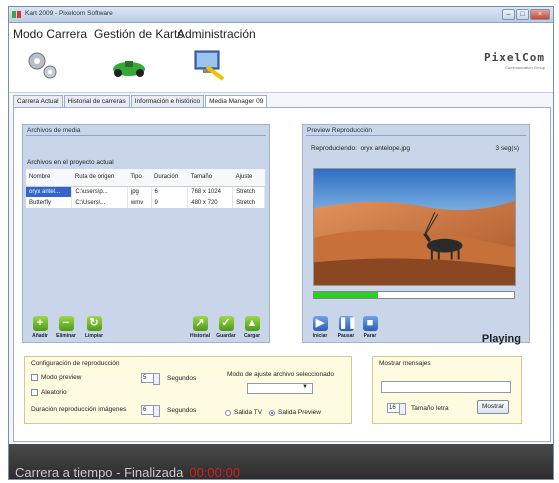 The width and height of the screenshot is (559, 483). What do you see at coordinates (54, 392) in the screenshot?
I see `random-label: Aleatorio` at bounding box center [54, 392].